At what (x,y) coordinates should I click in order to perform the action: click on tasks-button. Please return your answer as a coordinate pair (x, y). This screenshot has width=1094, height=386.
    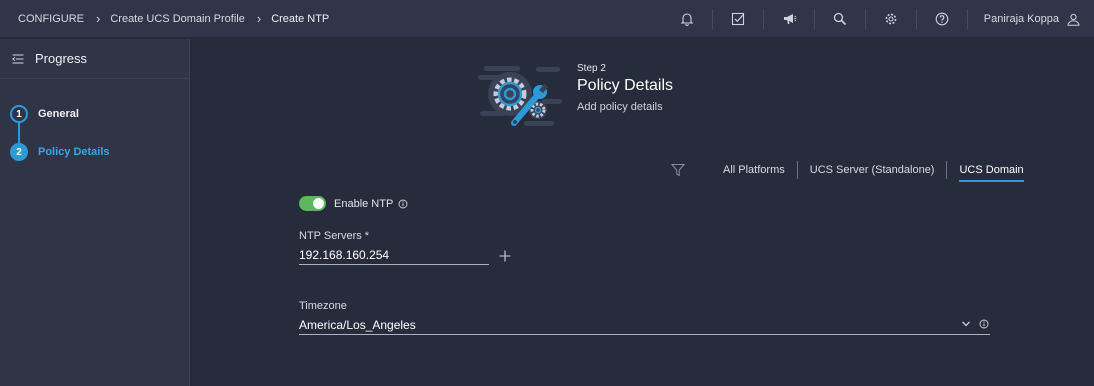
    Looking at the image, I should click on (738, 19).